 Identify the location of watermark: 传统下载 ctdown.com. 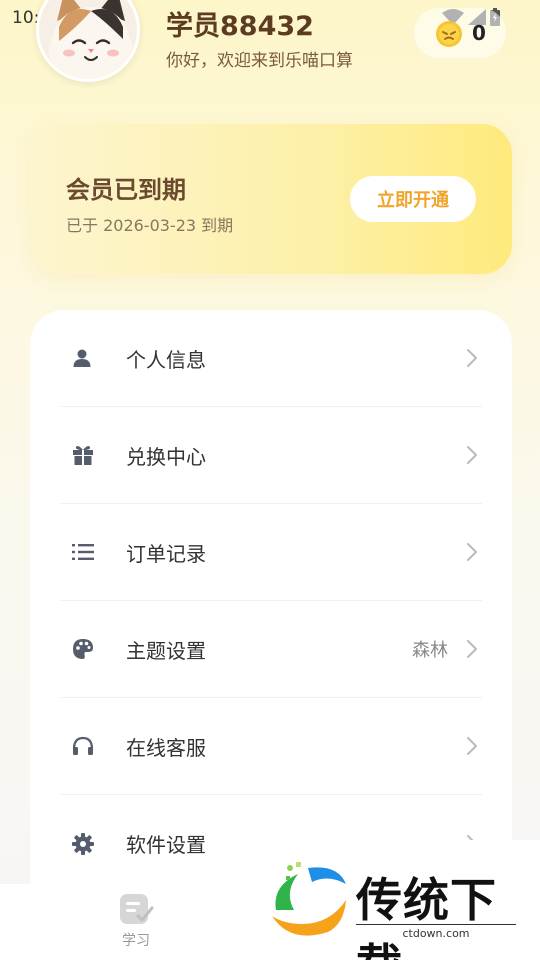
(402, 900).